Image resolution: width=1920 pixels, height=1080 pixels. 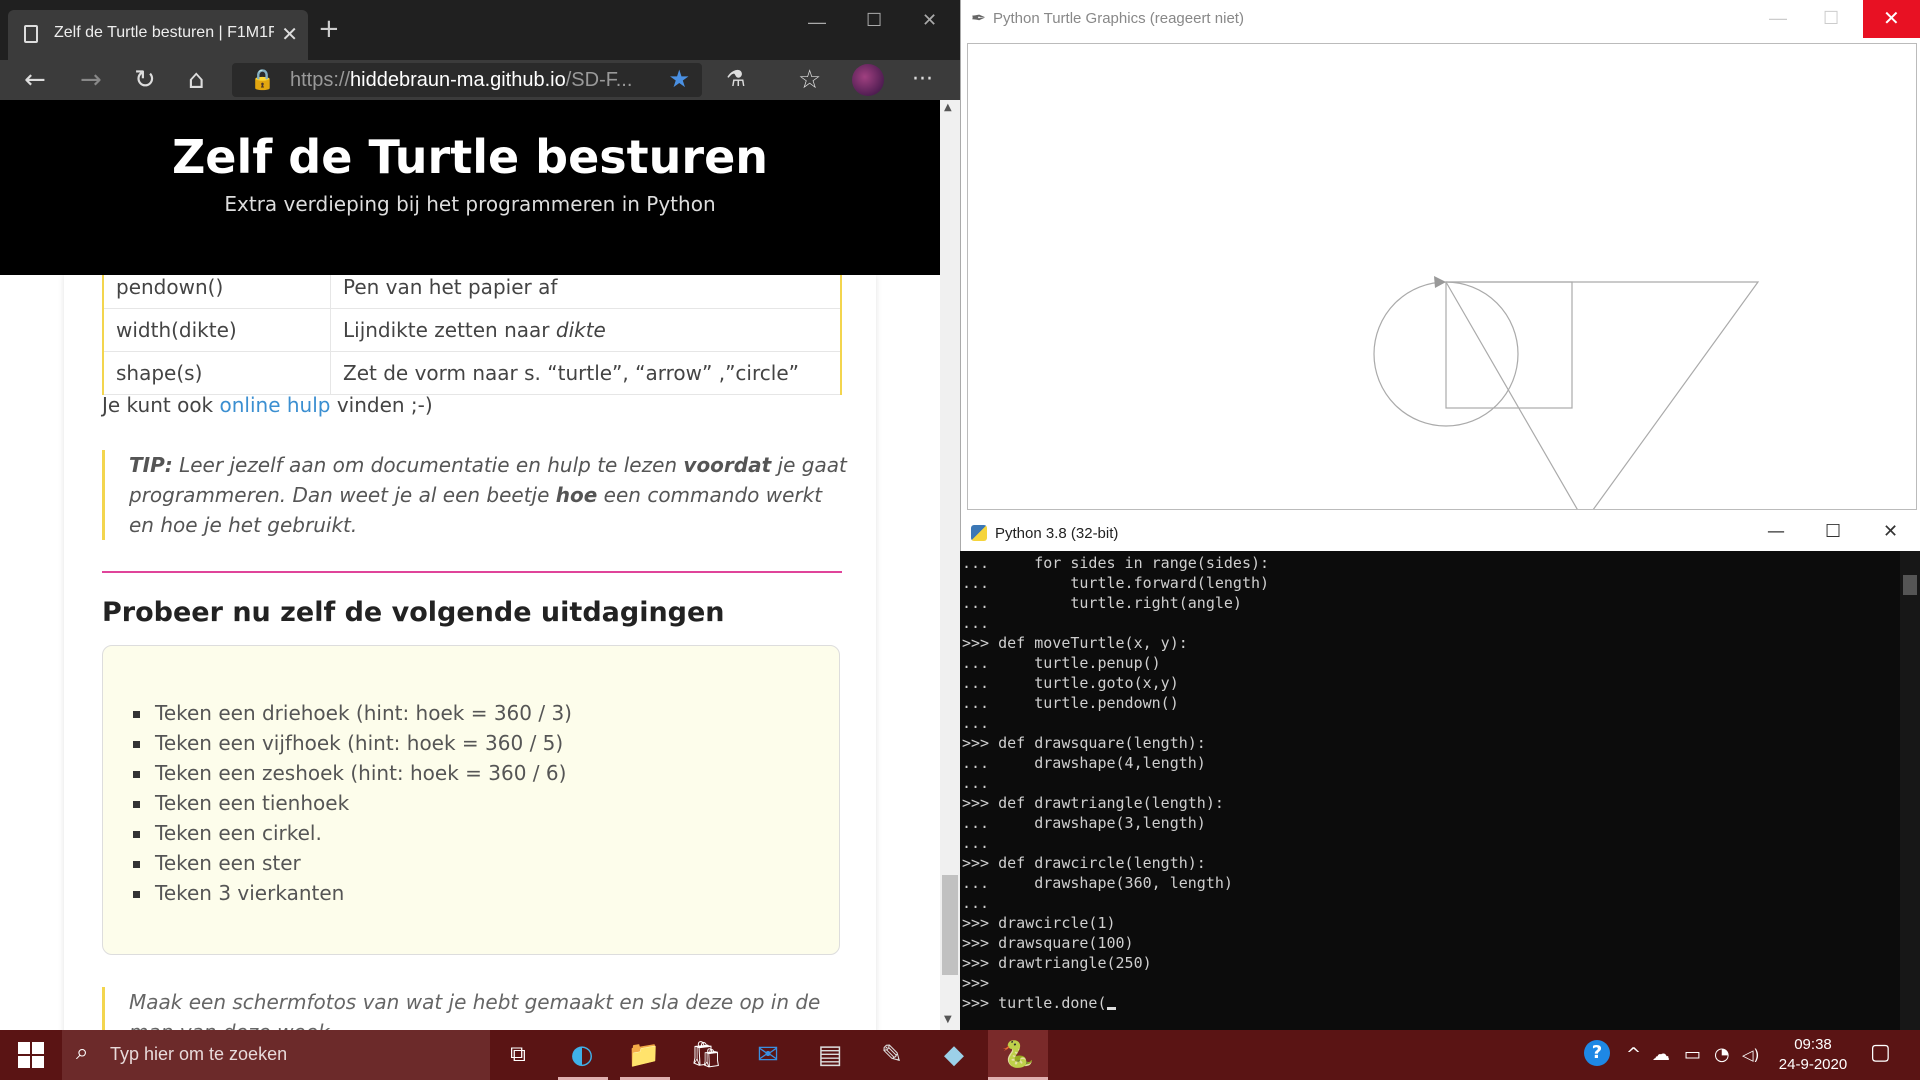 What do you see at coordinates (976, 983) in the screenshot?
I see `console-line: >>>` at bounding box center [976, 983].